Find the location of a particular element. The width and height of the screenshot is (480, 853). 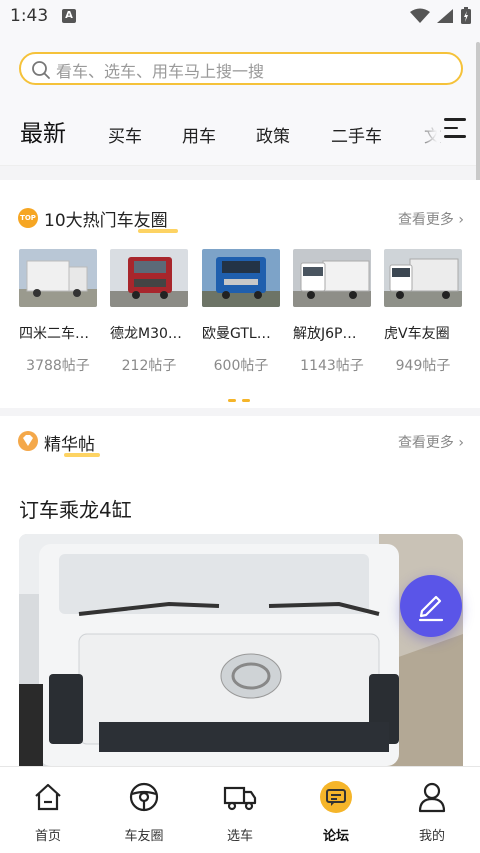

search-input: 看车、选车、用车马上搜一搜 is located at coordinates (160, 70).